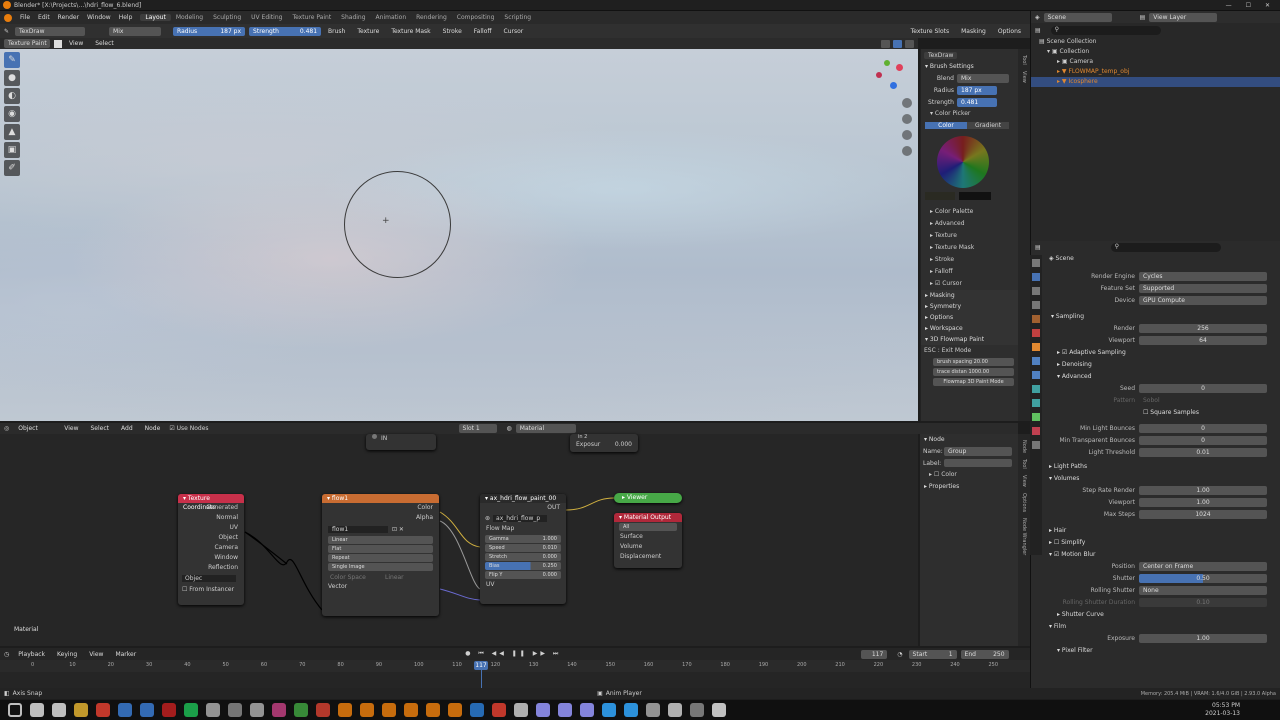 This screenshot has height=720, width=1280. I want to click on flow1-browse-icon: ⊡ ✕, so click(398, 529).